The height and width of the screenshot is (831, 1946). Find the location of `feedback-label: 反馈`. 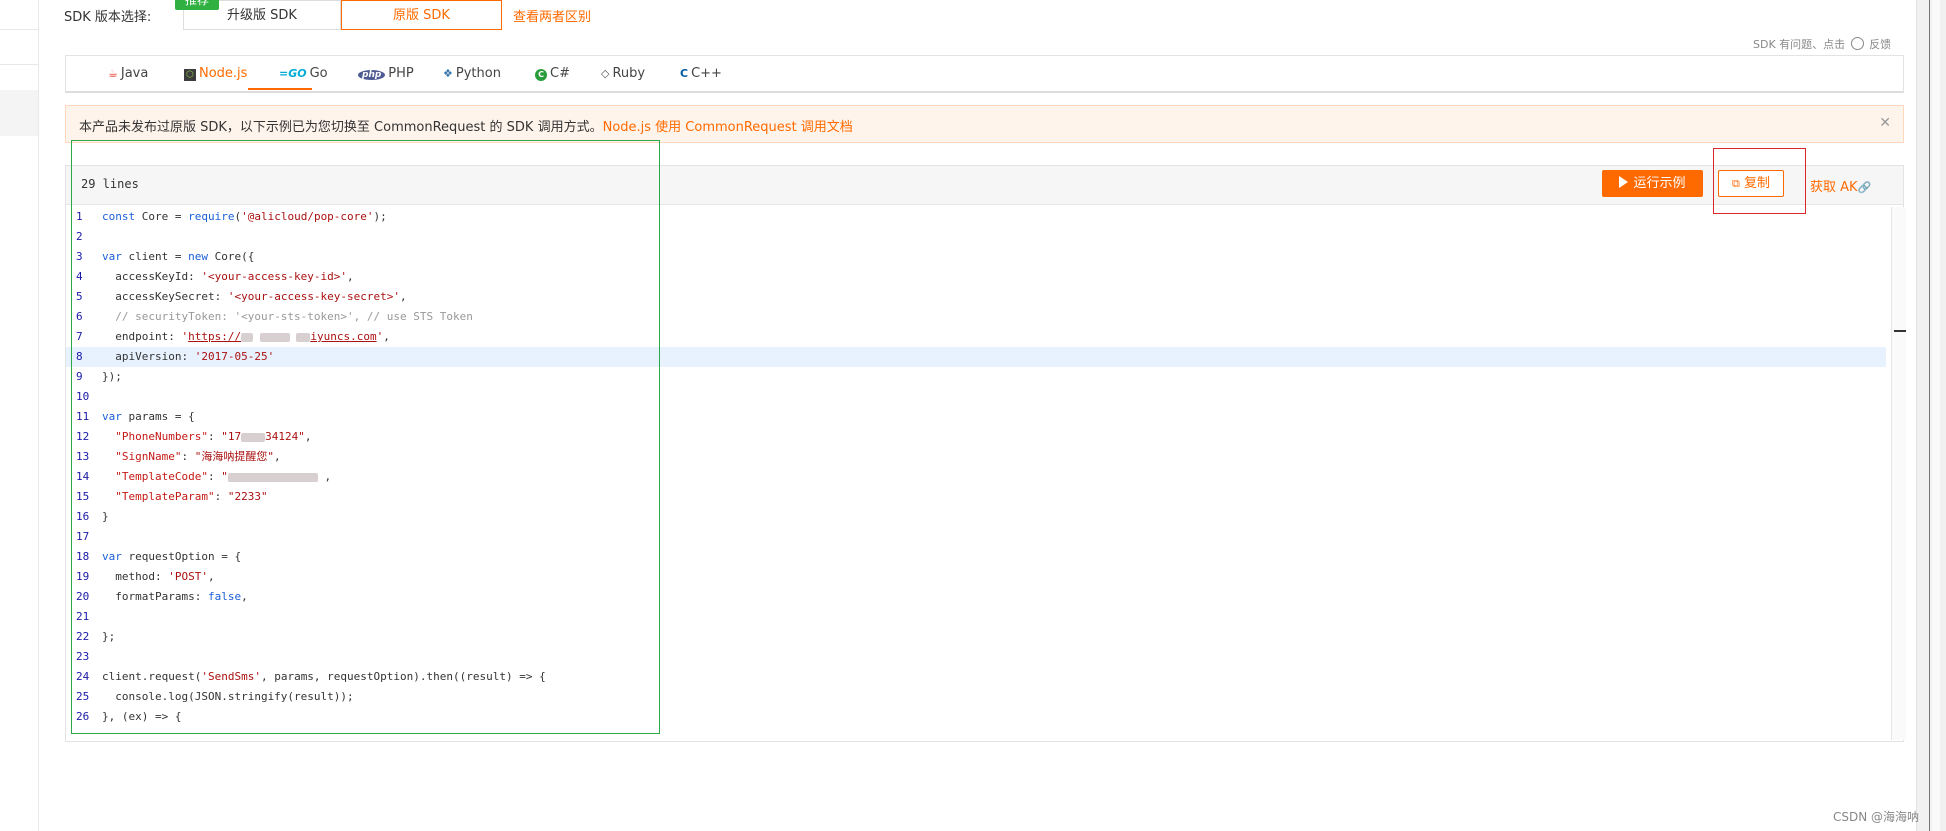

feedback-label: 反馈 is located at coordinates (1880, 44).